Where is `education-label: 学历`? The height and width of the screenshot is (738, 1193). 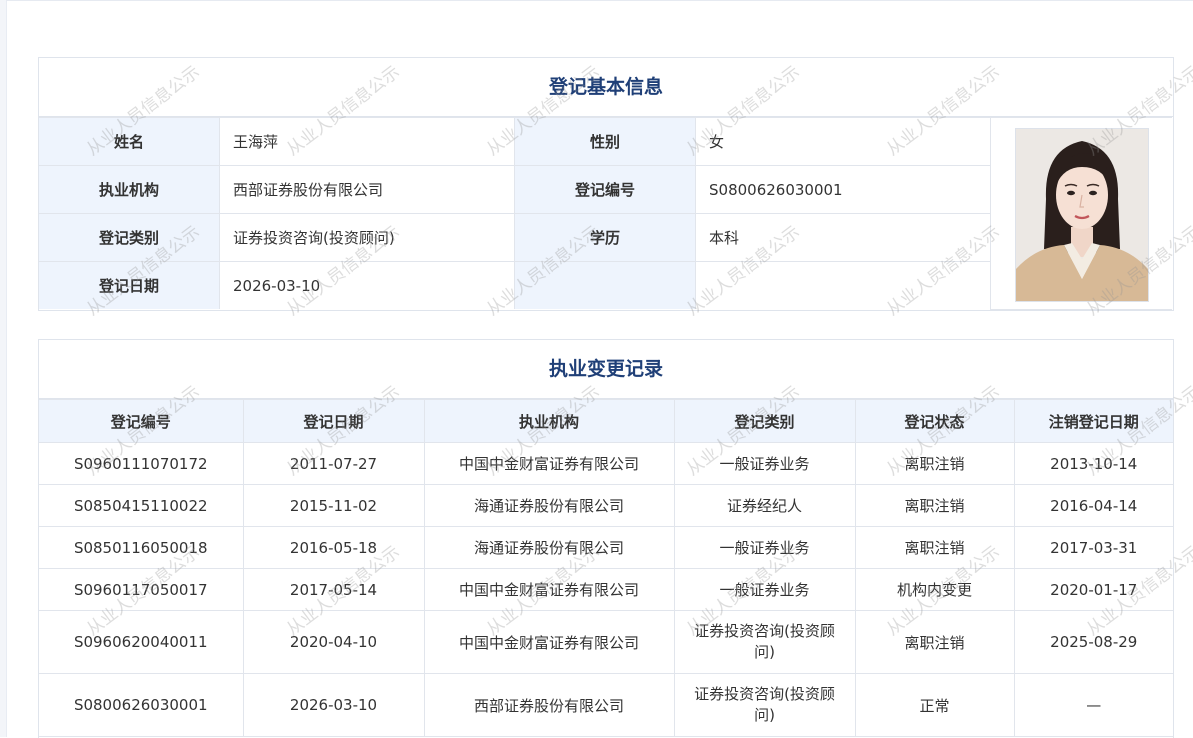 education-label: 学历 is located at coordinates (605, 237).